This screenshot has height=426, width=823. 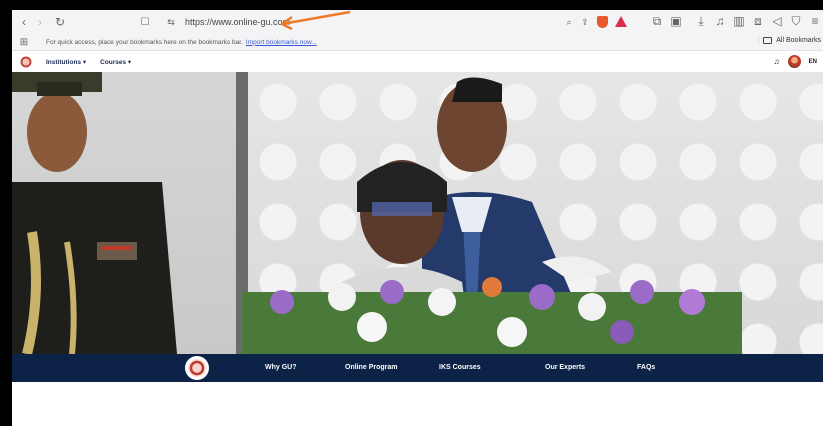 What do you see at coordinates (813, 62) in the screenshot?
I see `language-selector: EN` at bounding box center [813, 62].